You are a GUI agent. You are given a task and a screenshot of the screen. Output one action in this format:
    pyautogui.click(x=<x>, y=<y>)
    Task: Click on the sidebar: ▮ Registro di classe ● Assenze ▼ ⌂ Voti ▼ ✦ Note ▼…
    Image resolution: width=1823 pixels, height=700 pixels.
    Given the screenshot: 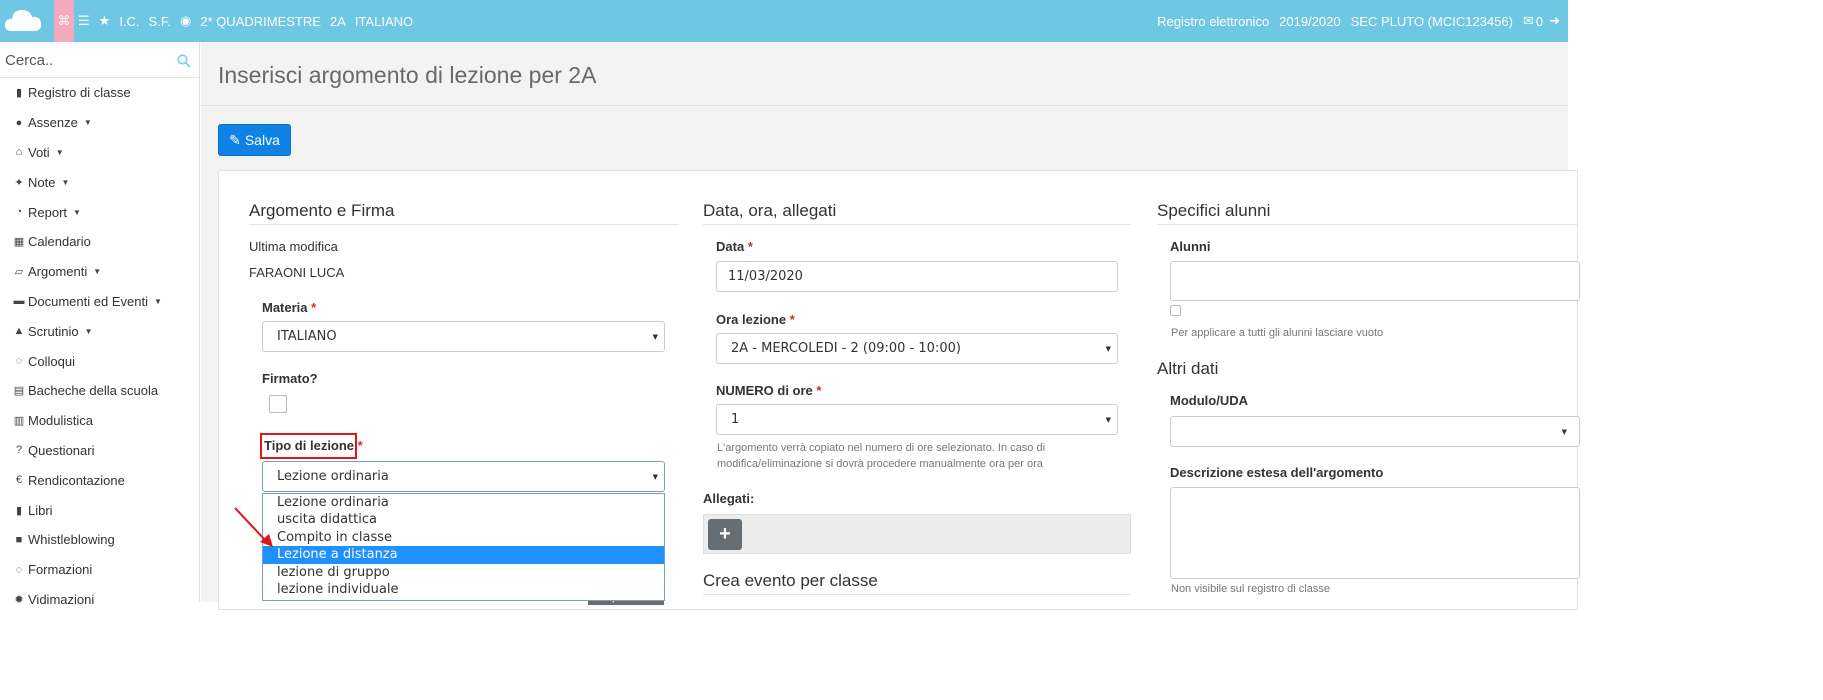 What is the action you would take?
    pyautogui.click(x=100, y=324)
    